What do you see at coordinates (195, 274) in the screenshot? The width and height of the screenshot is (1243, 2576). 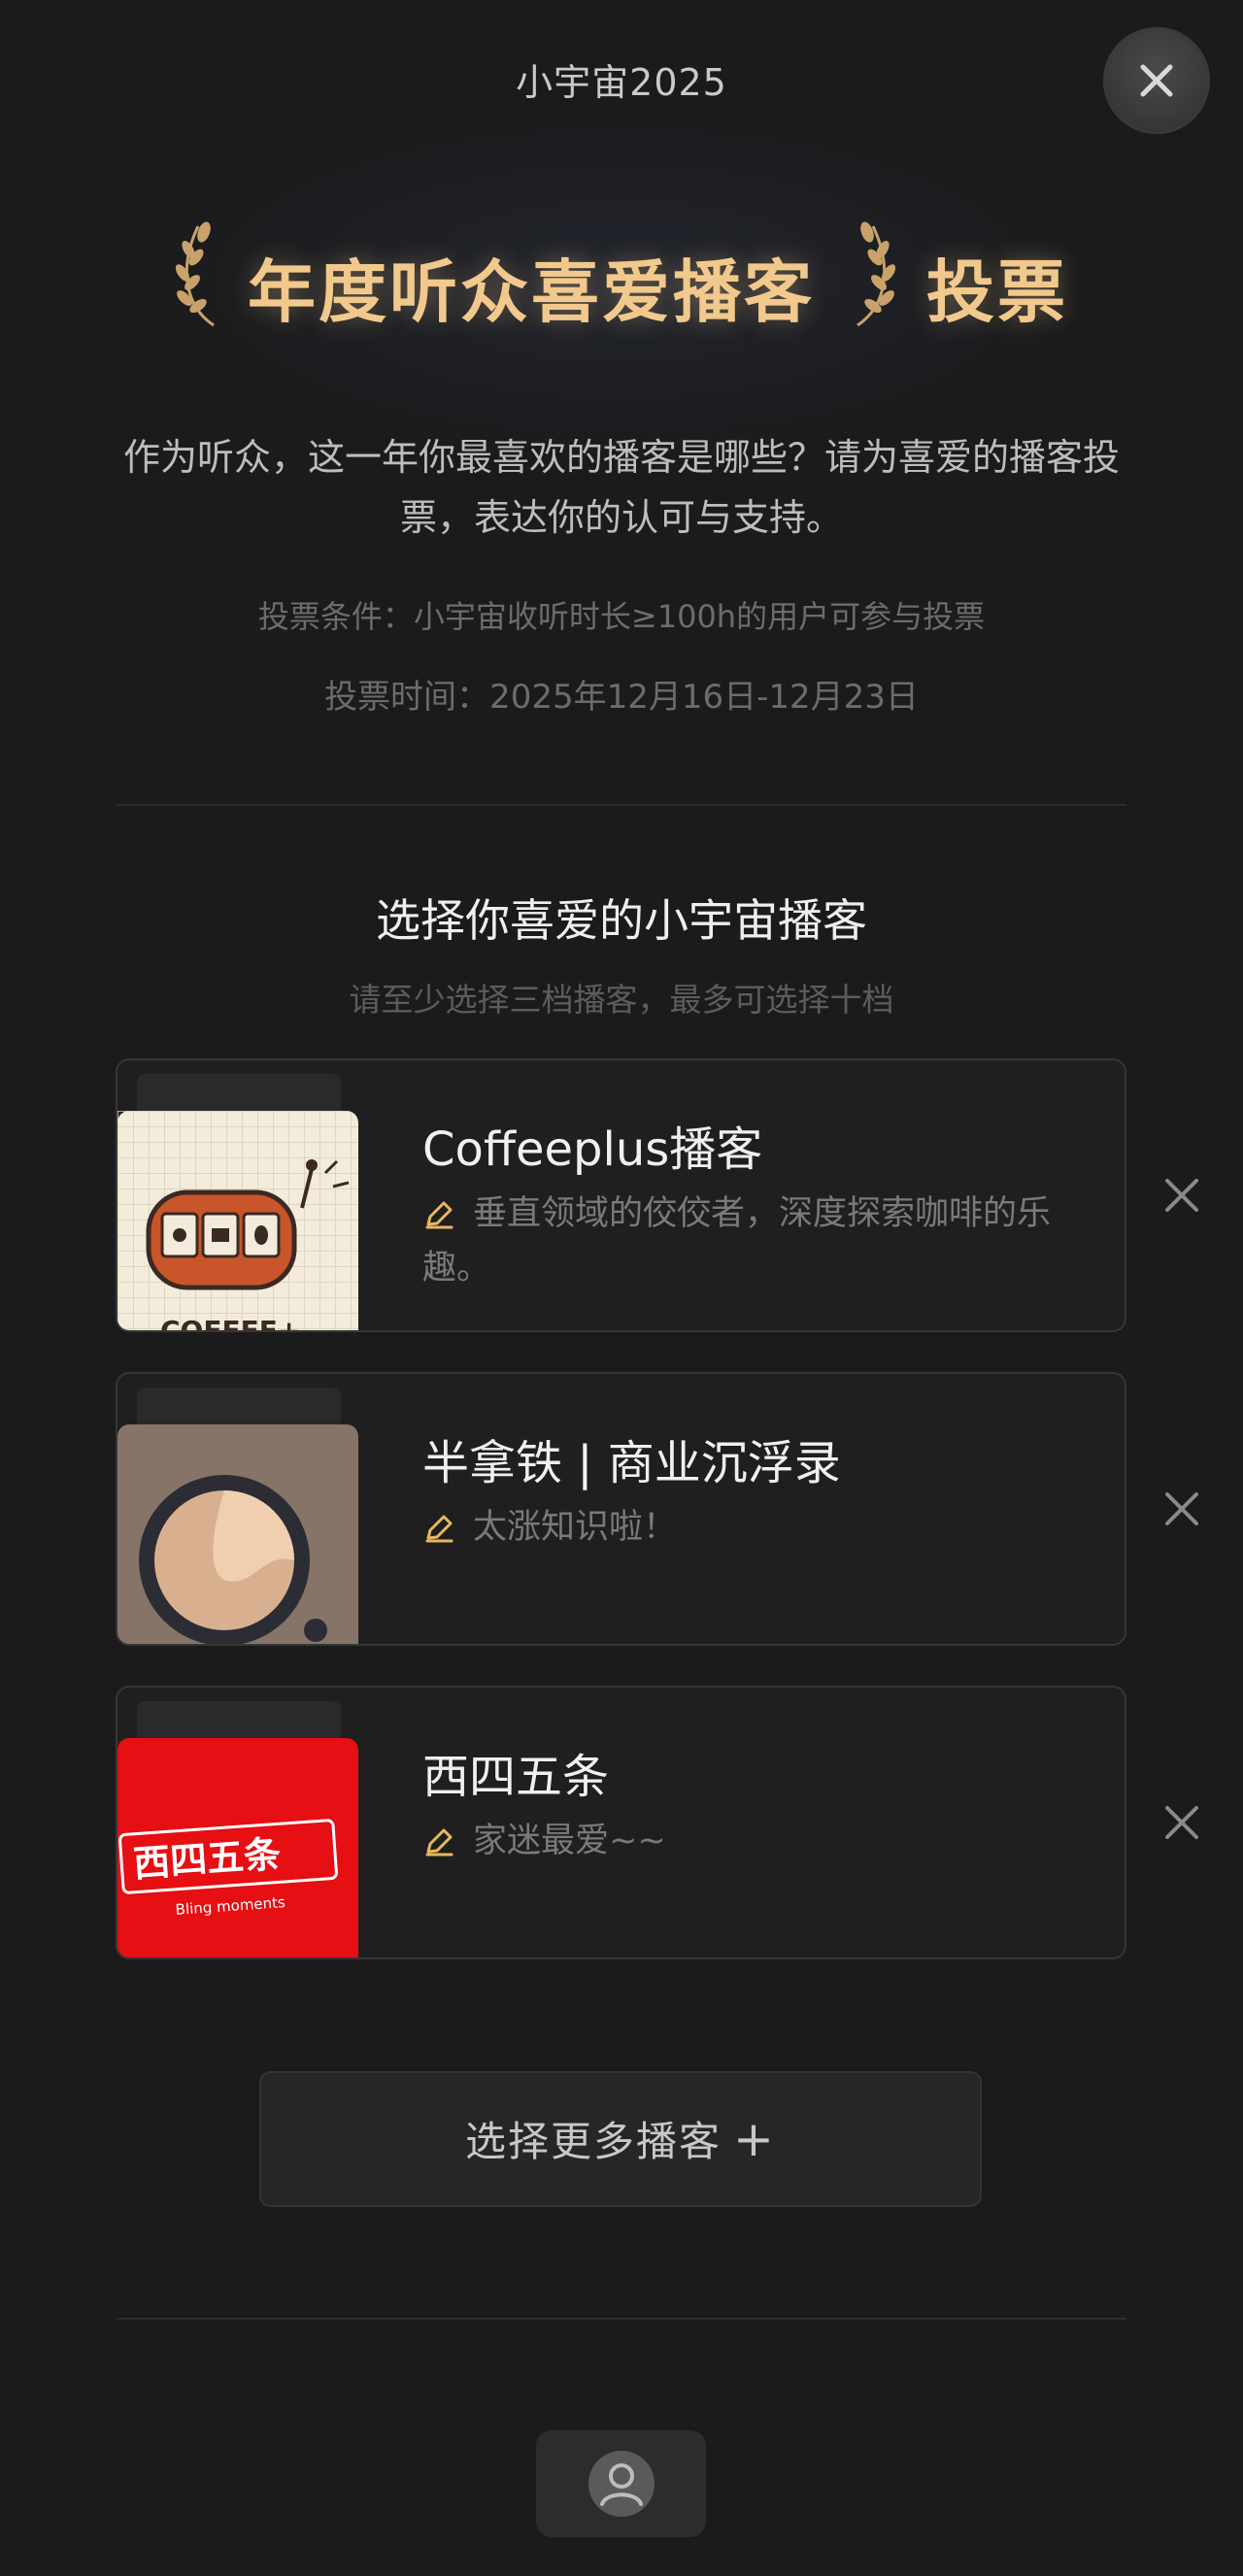 I see `laurel-left-icon` at bounding box center [195, 274].